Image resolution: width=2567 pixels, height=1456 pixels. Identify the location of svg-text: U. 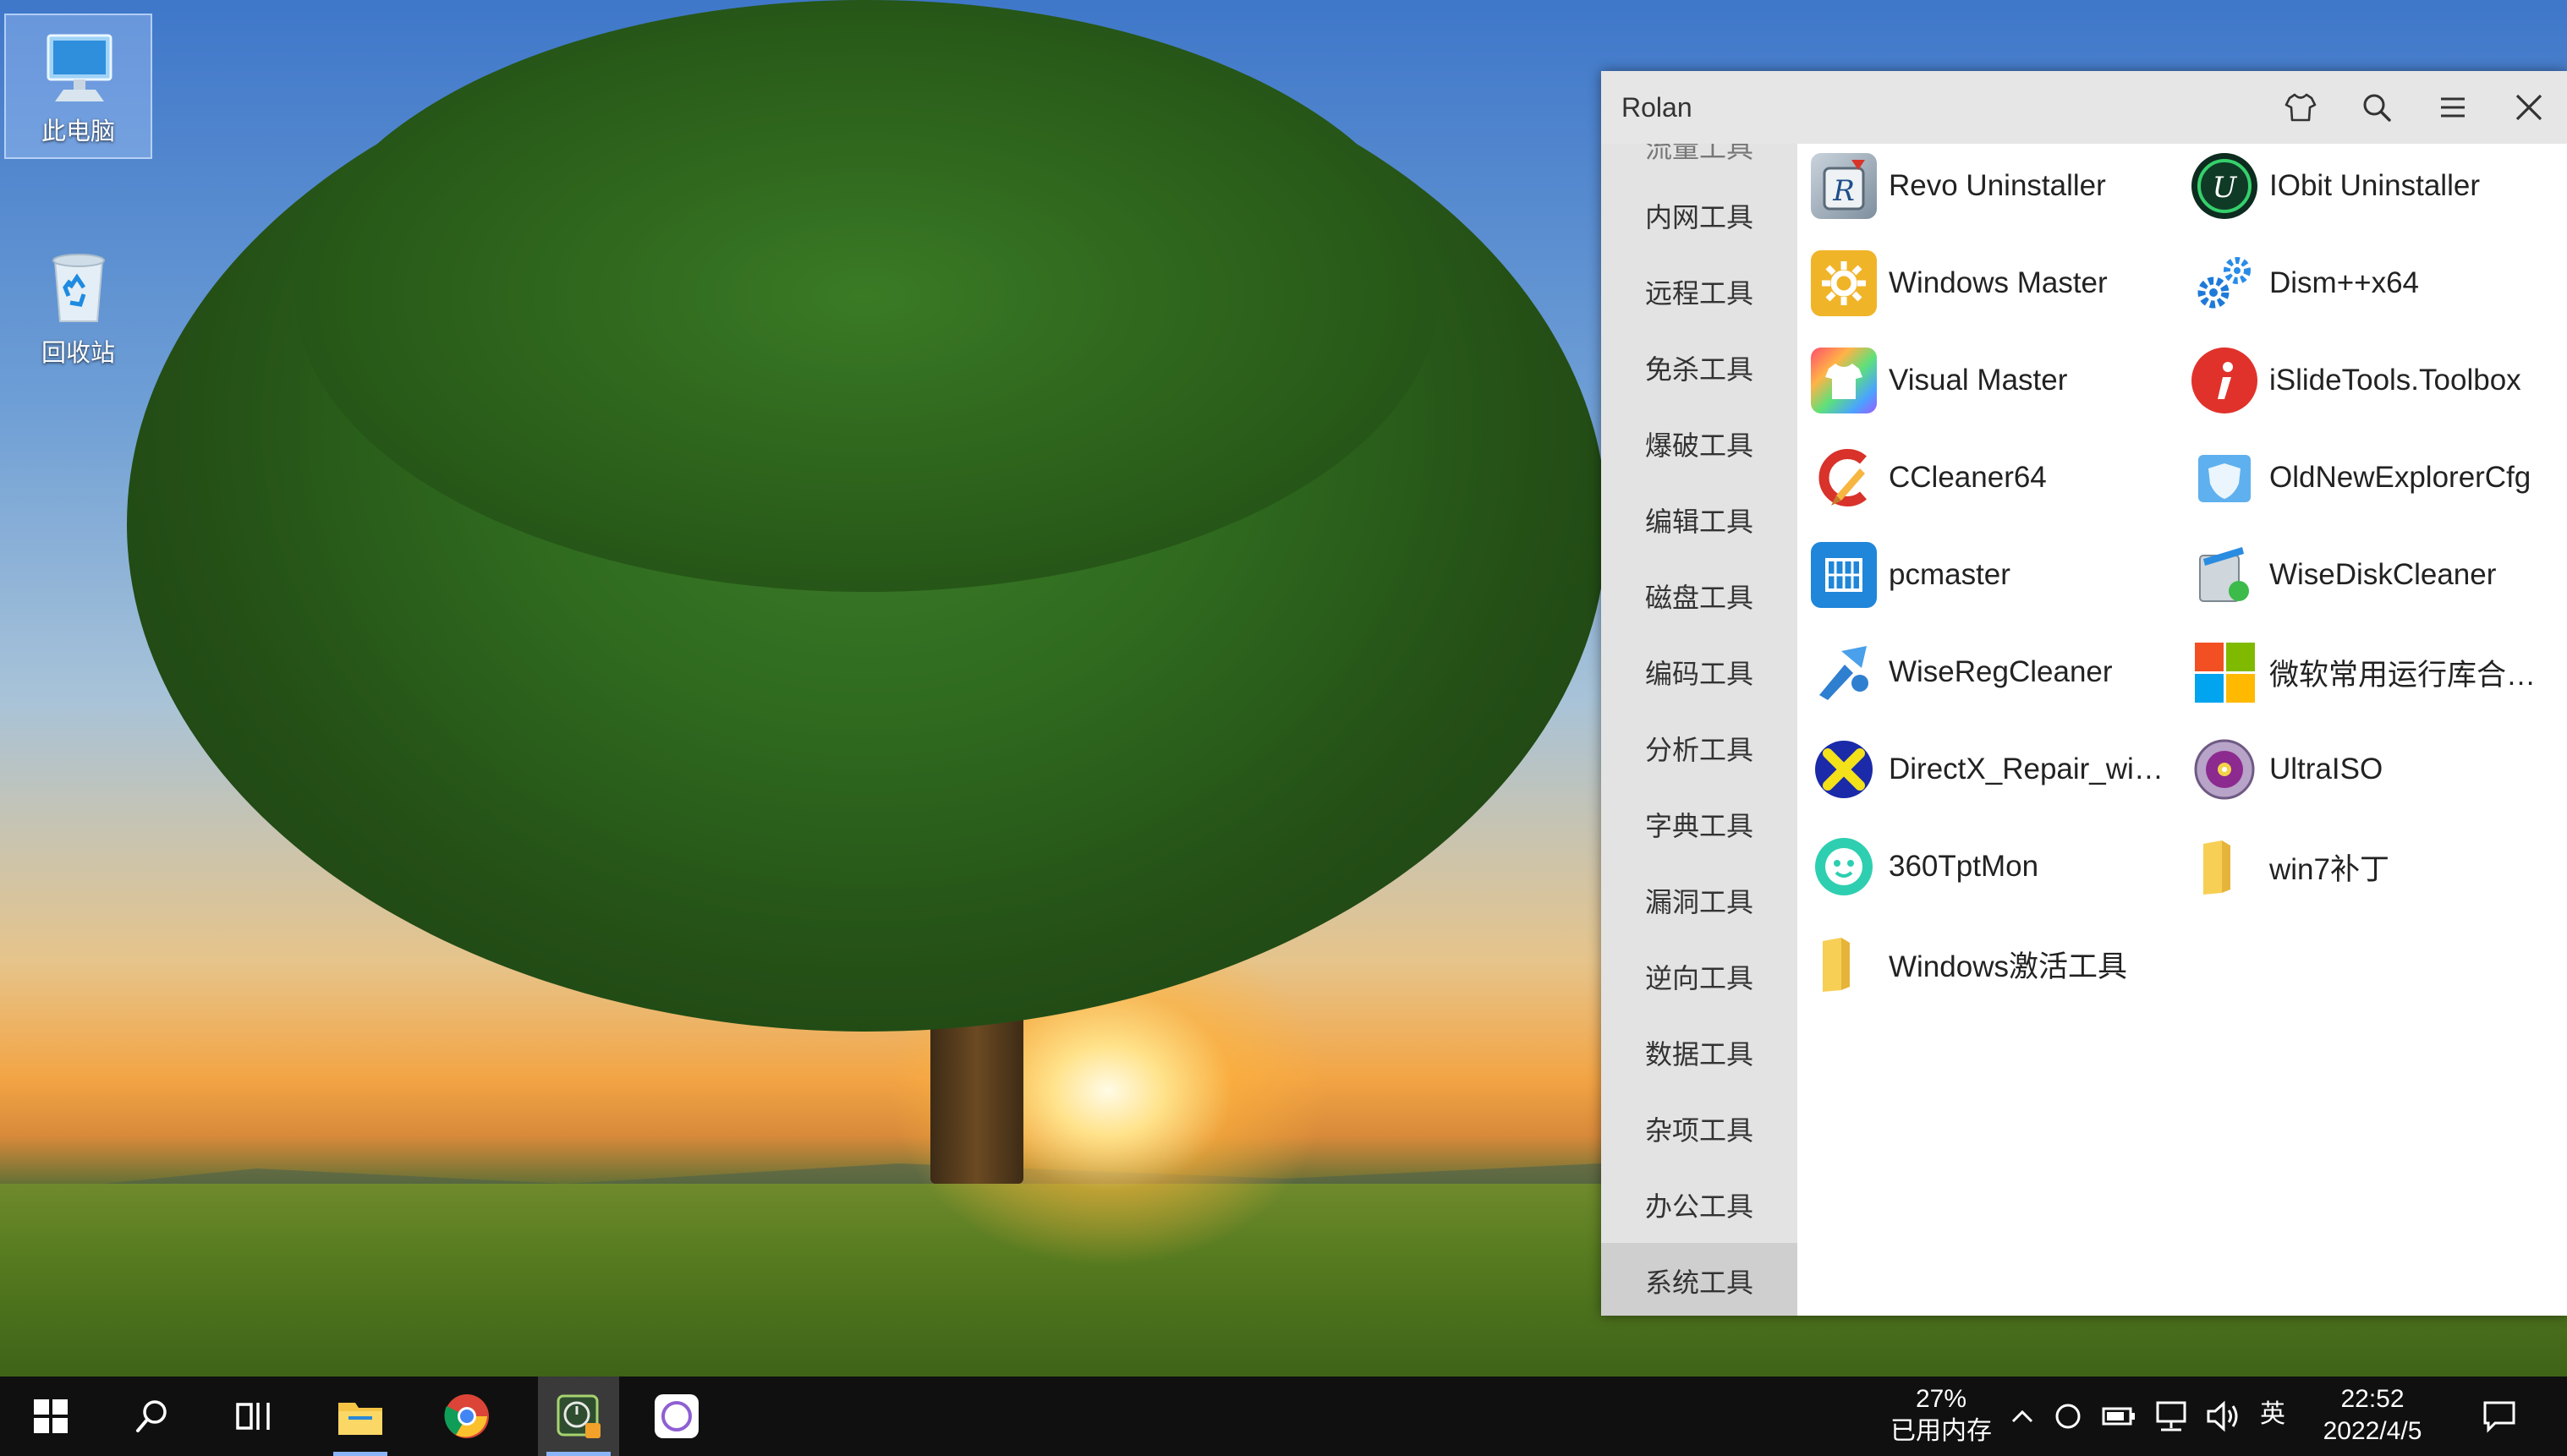
(2225, 188).